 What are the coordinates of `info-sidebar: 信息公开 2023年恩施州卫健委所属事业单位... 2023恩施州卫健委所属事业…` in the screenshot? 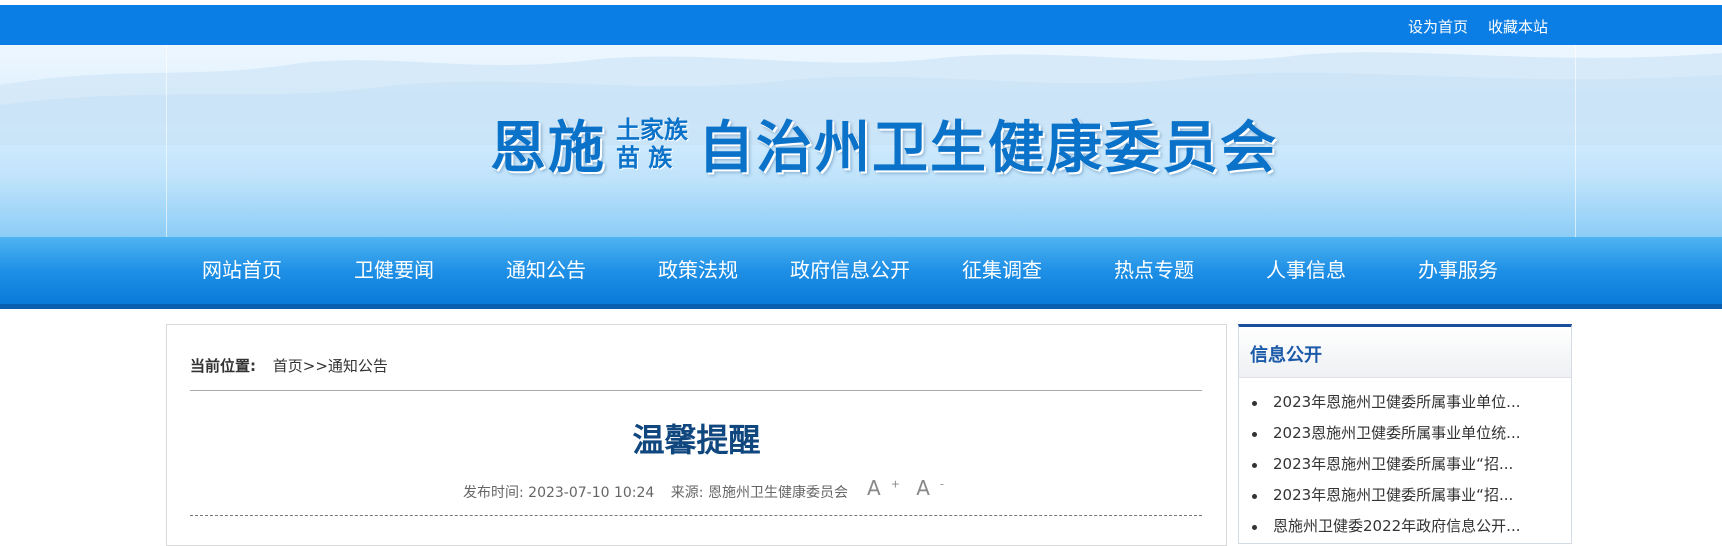 It's located at (1405, 434).